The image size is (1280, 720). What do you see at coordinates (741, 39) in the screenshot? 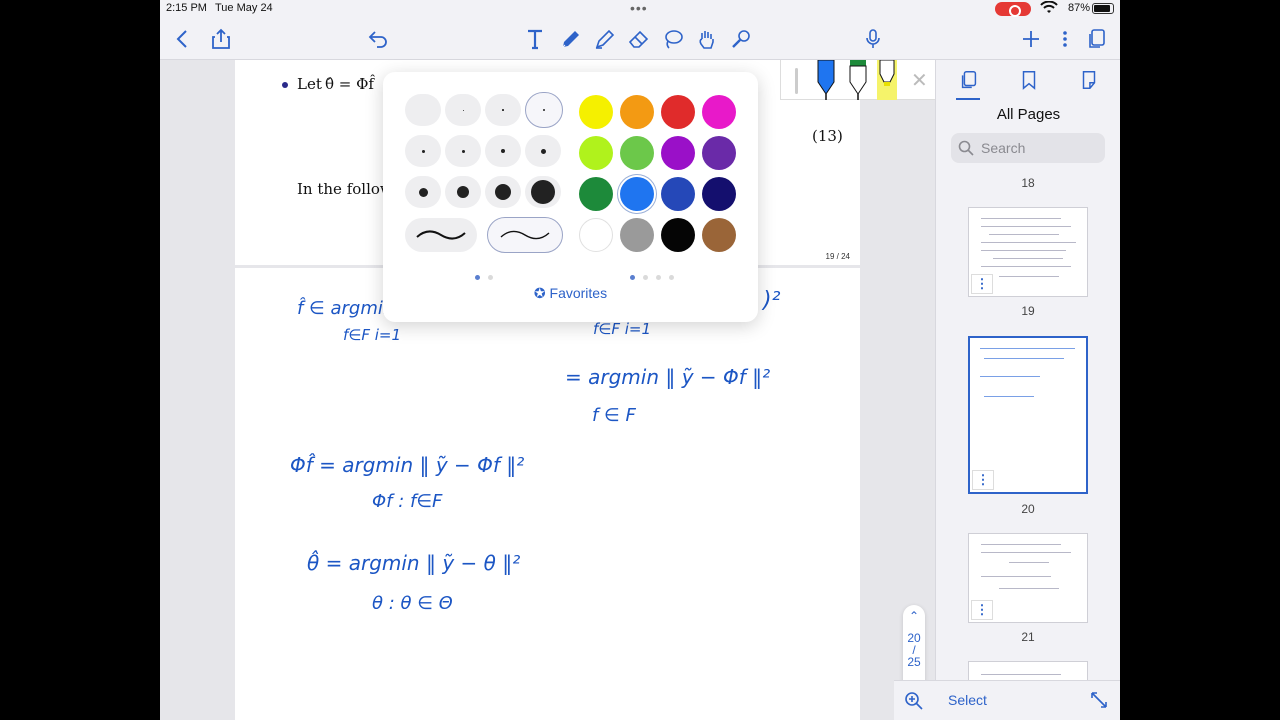
I see `laser-pointer-icon` at bounding box center [741, 39].